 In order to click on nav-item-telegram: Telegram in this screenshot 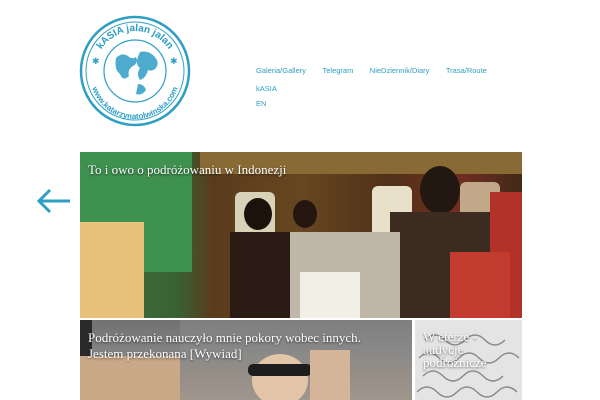, I will do `click(337, 71)`.